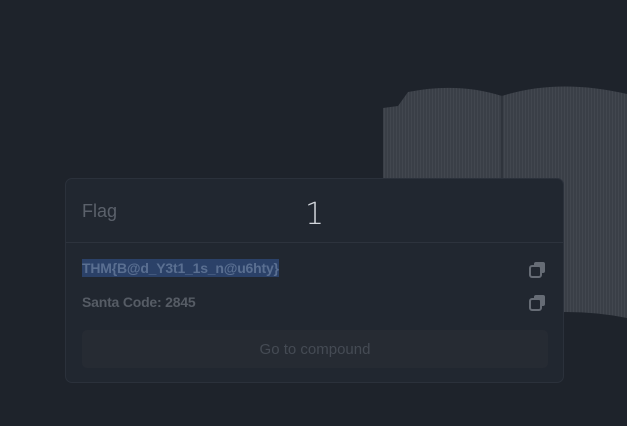  I want to click on card-header: Flag 1, so click(314, 211).